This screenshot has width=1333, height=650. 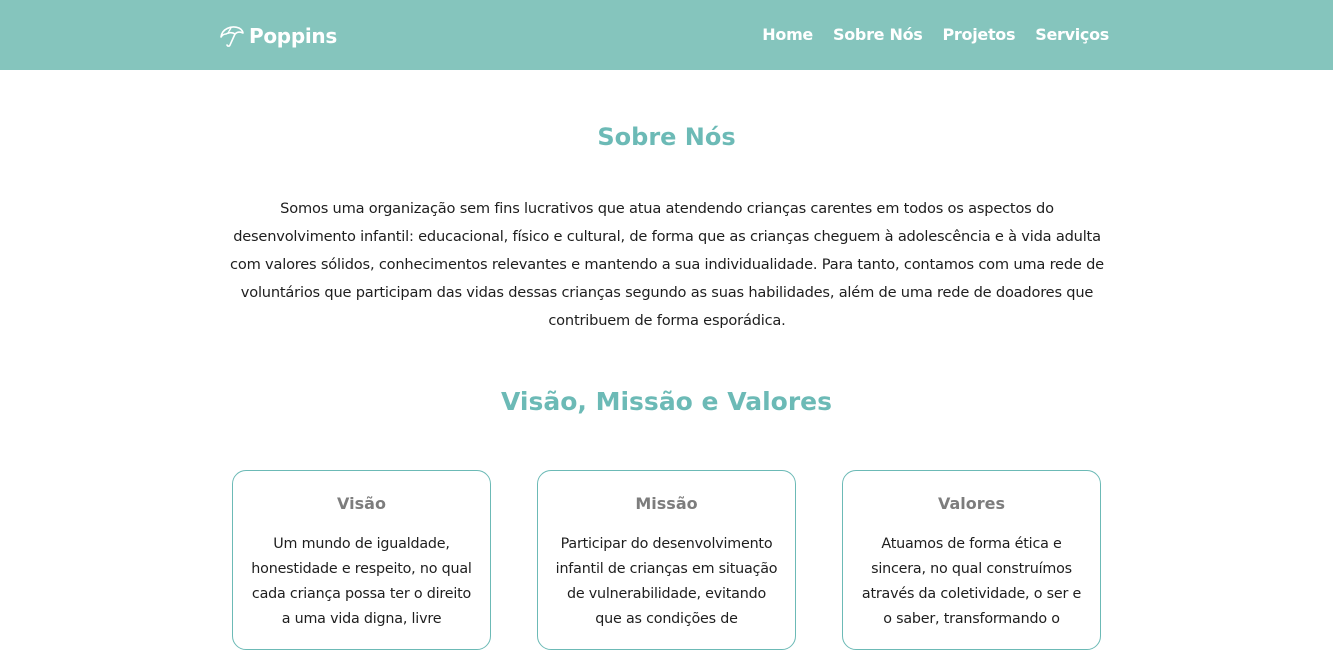 I want to click on nav-link-servicos: Serviços, so click(x=1072, y=35).